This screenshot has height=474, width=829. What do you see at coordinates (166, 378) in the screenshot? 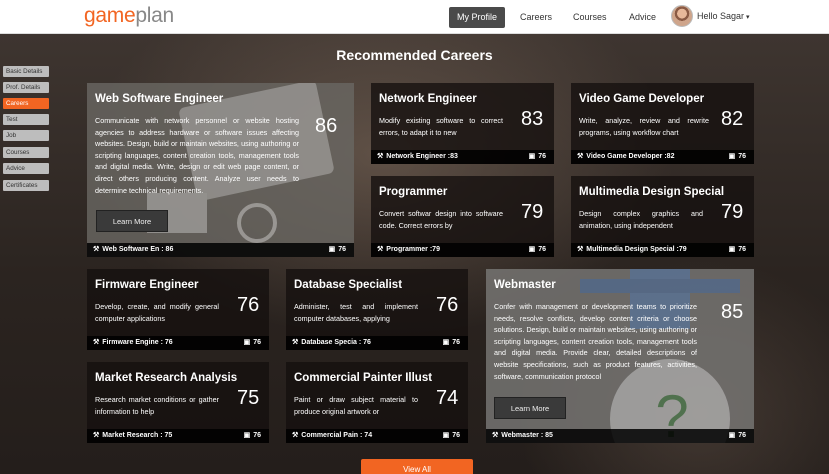
I see `card-title: Market Research Analysis` at bounding box center [166, 378].